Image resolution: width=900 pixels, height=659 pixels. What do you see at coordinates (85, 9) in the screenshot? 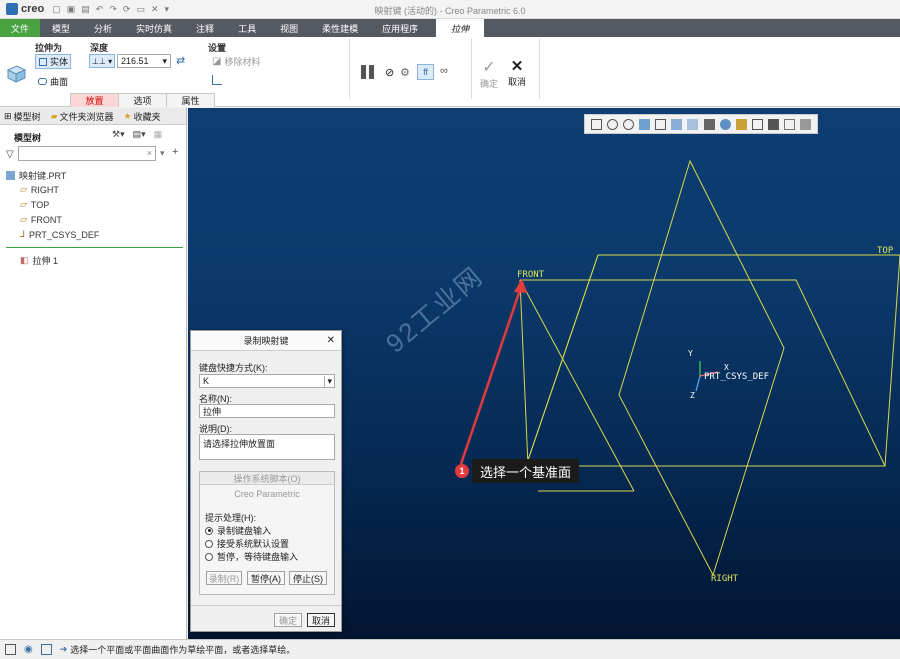
I see `save-icon: ▤` at bounding box center [85, 9].